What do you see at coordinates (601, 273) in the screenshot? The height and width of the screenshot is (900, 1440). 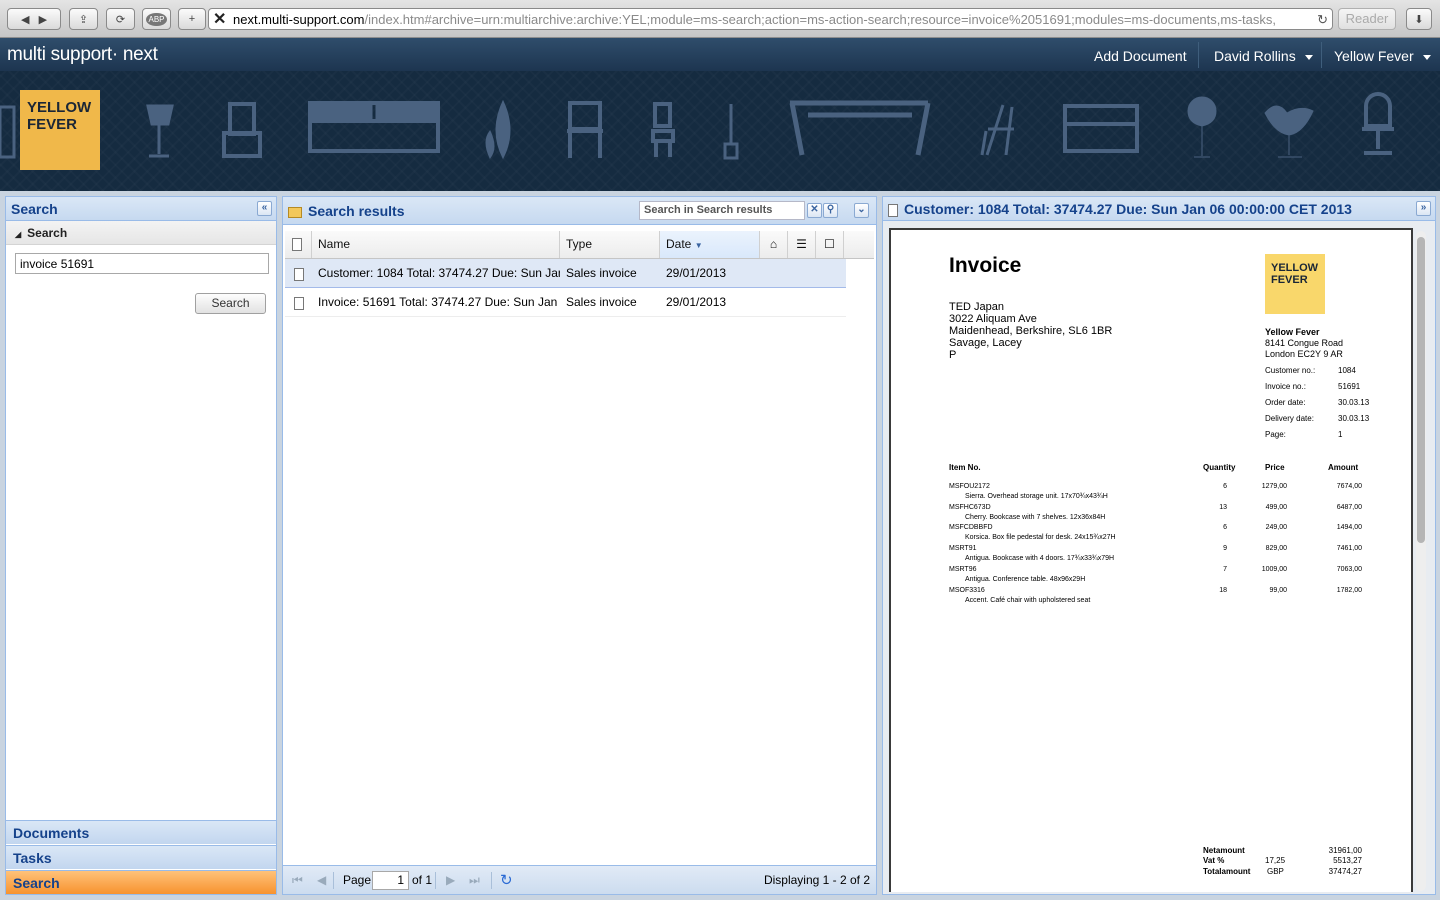 I see `row-type: Sales invoice` at bounding box center [601, 273].